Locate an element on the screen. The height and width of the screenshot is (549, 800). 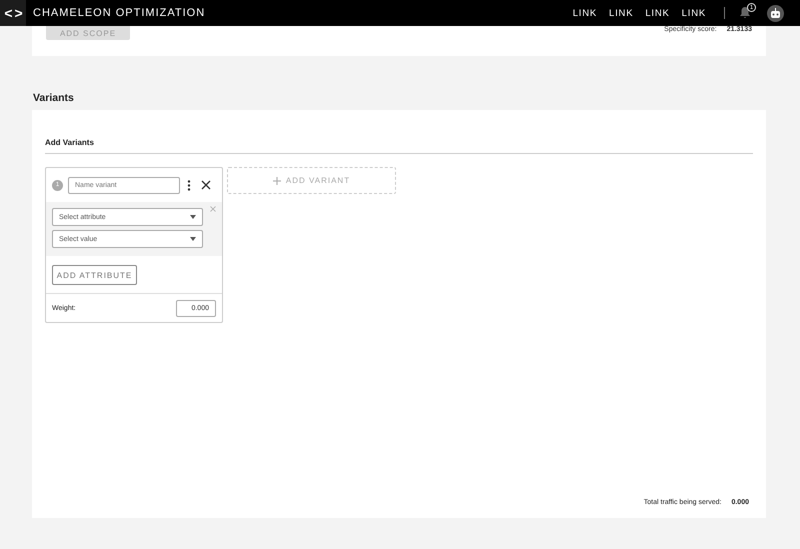
logo: < > is located at coordinates (13, 13).